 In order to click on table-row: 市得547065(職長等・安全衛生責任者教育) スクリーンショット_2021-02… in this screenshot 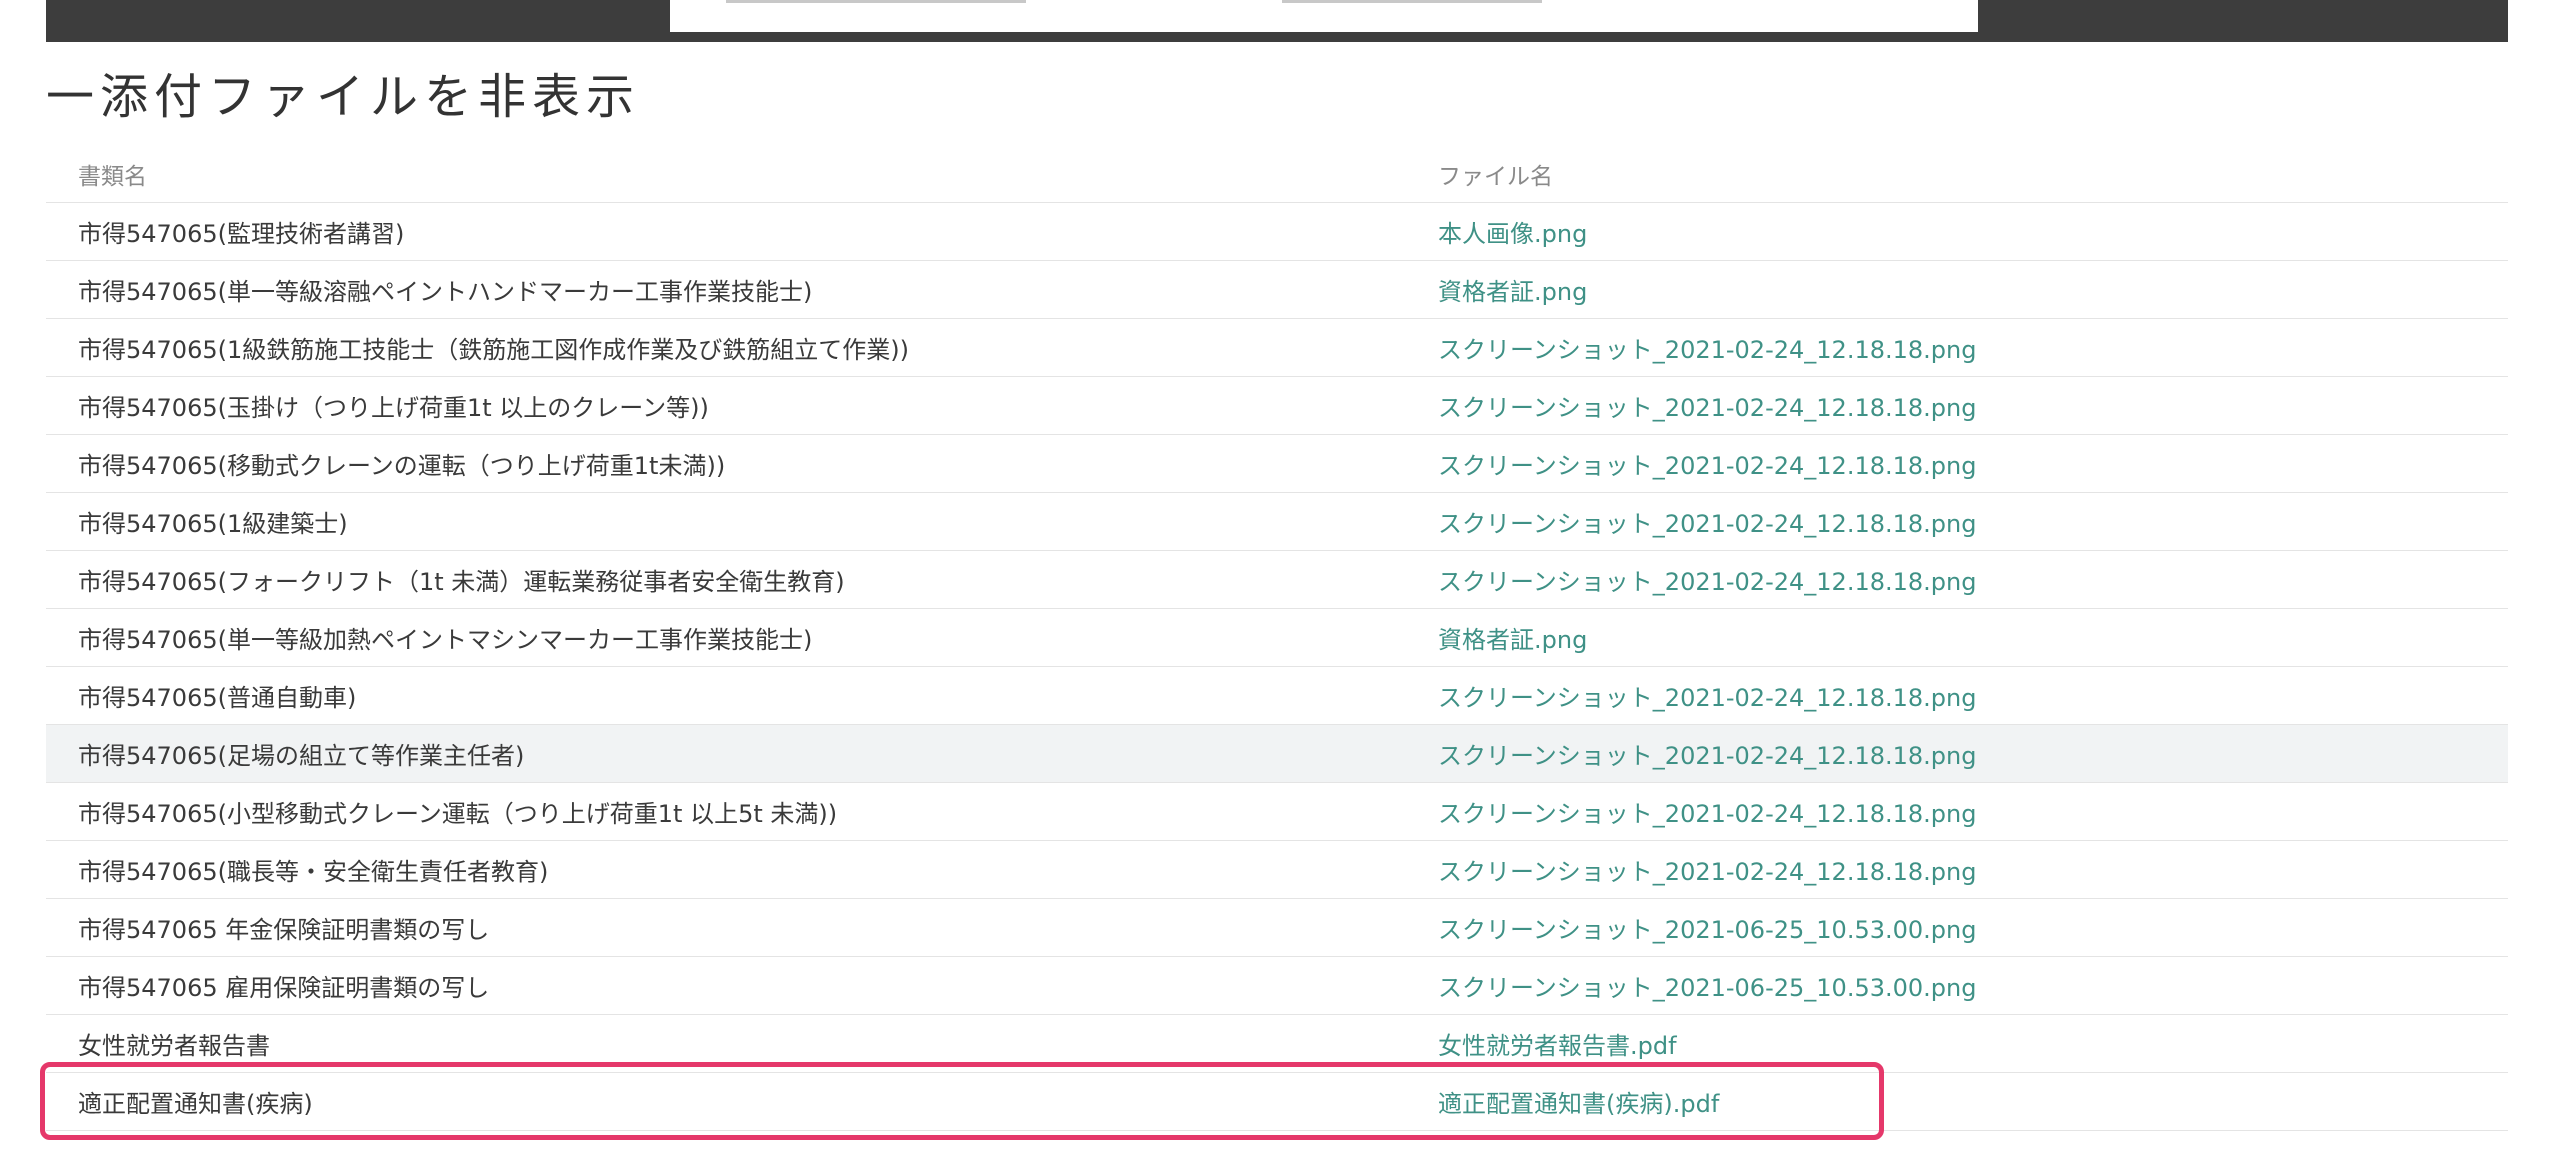, I will do `click(1277, 869)`.